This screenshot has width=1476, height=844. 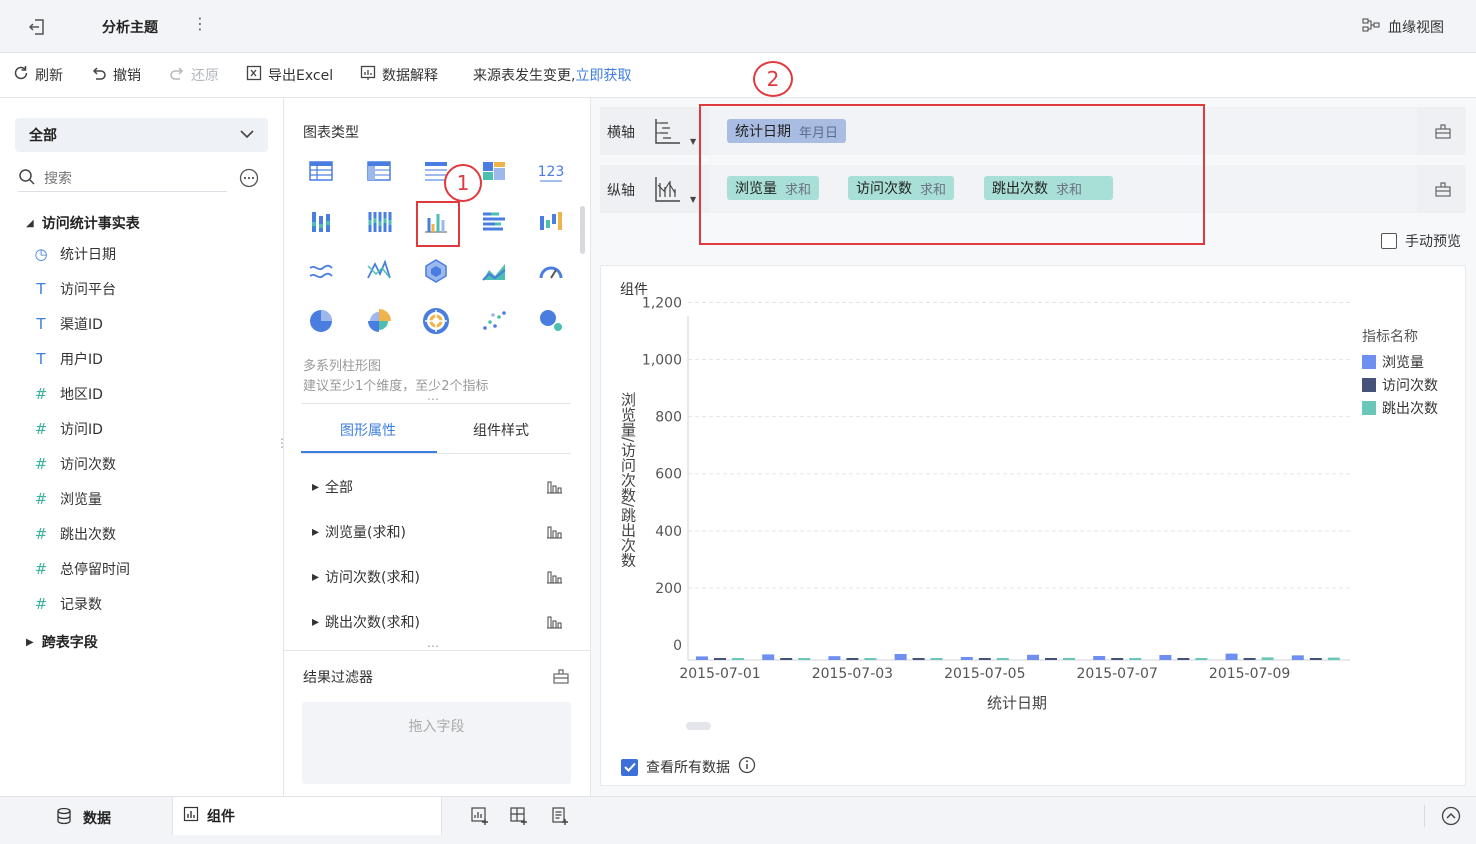 I want to click on x-tick-label: 2015-07-07, so click(x=1117, y=674).